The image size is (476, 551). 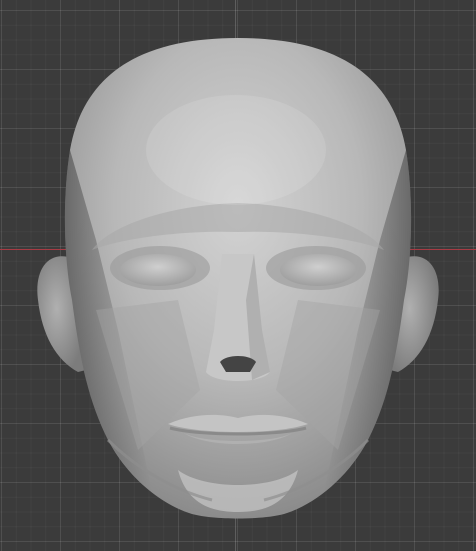 What do you see at coordinates (318, 270) in the screenshot?
I see `right-eyelid` at bounding box center [318, 270].